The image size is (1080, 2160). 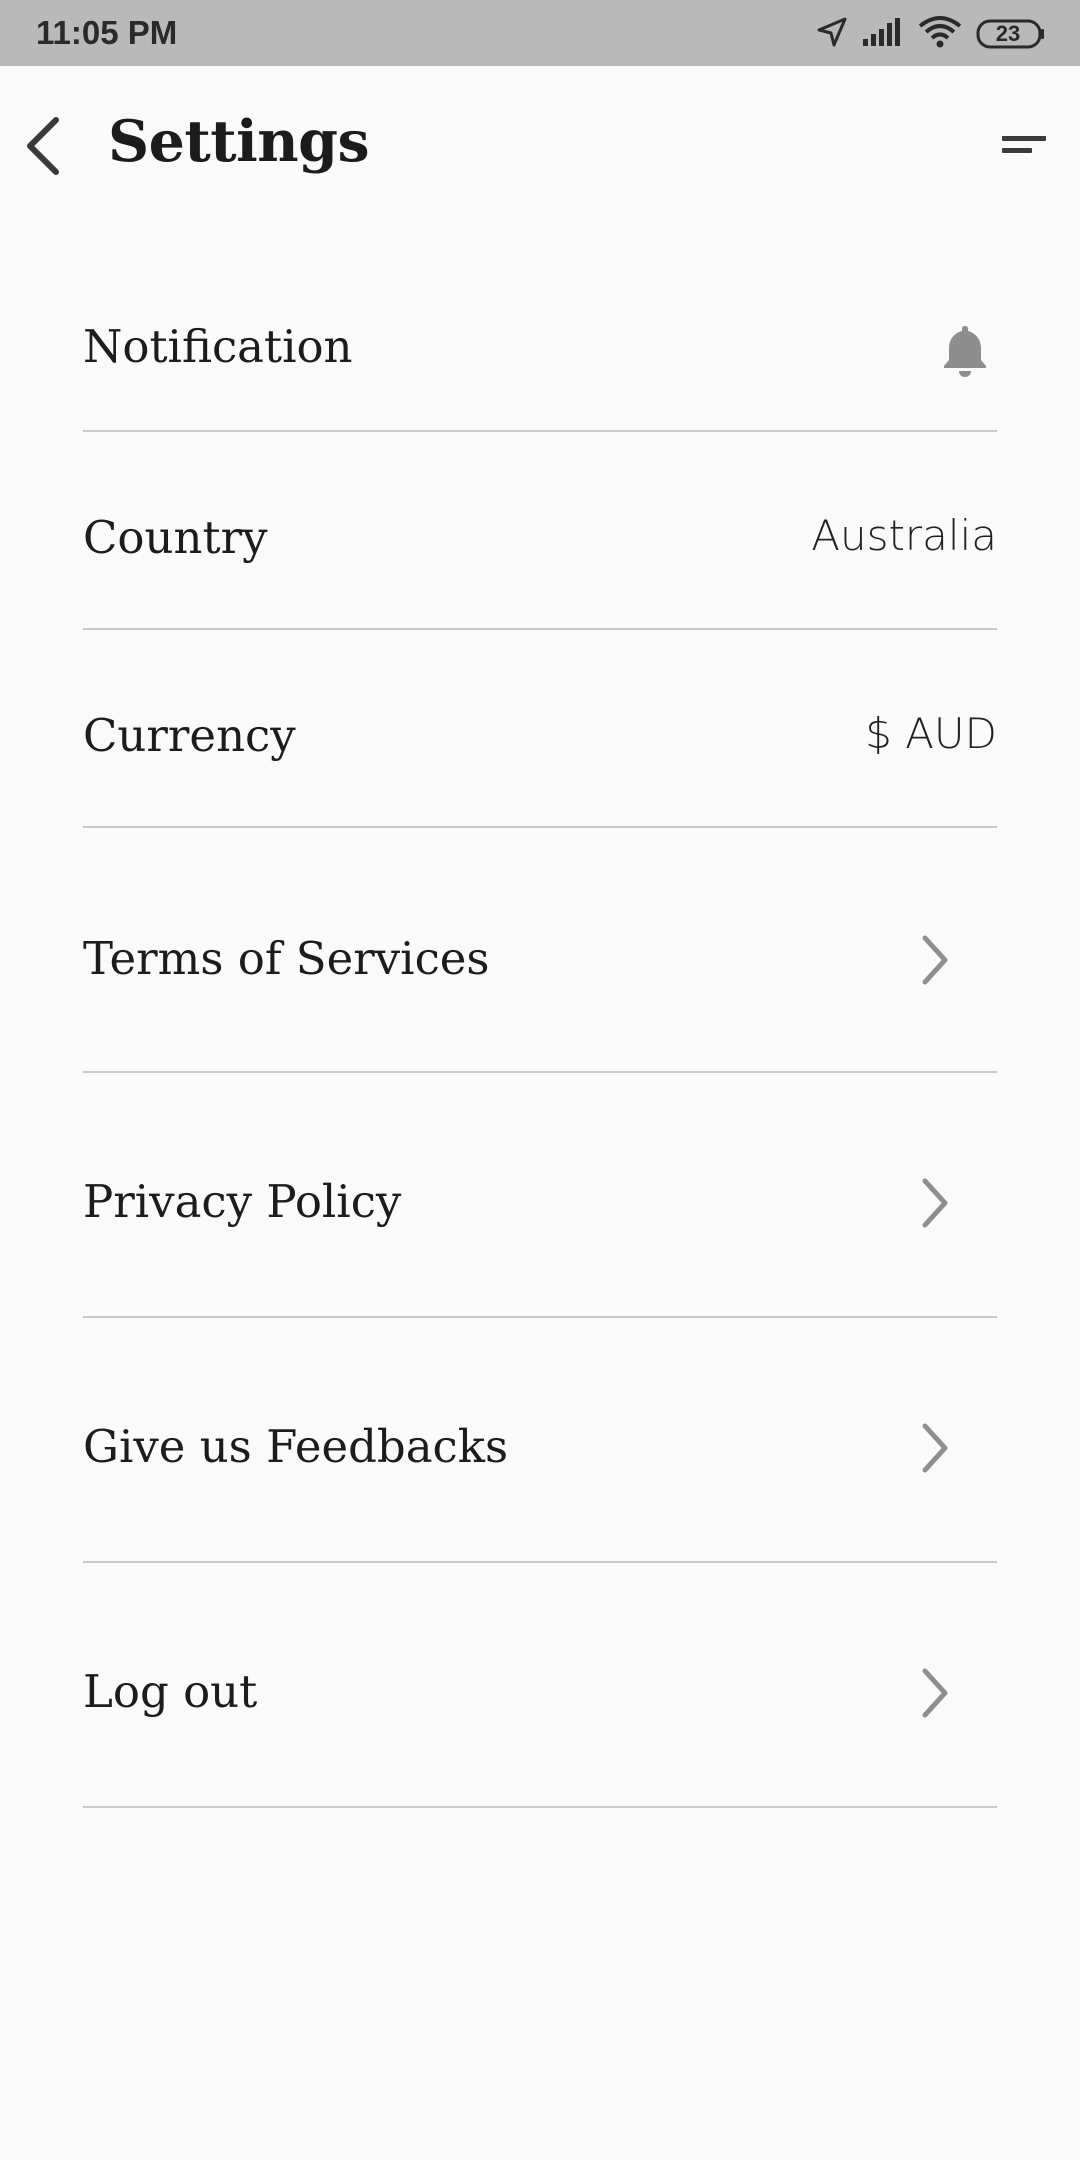 I want to click on settings-row-country: Country Australia, so click(x=540, y=531).